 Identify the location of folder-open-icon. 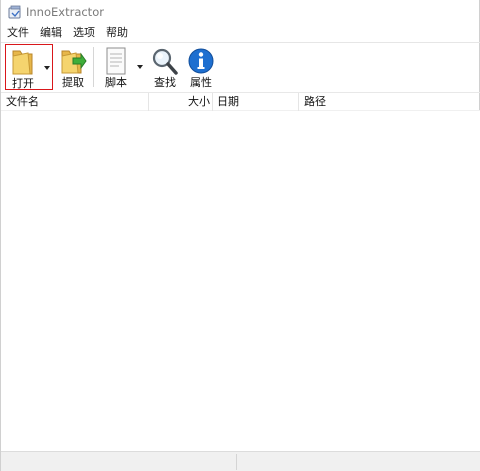
(23, 62).